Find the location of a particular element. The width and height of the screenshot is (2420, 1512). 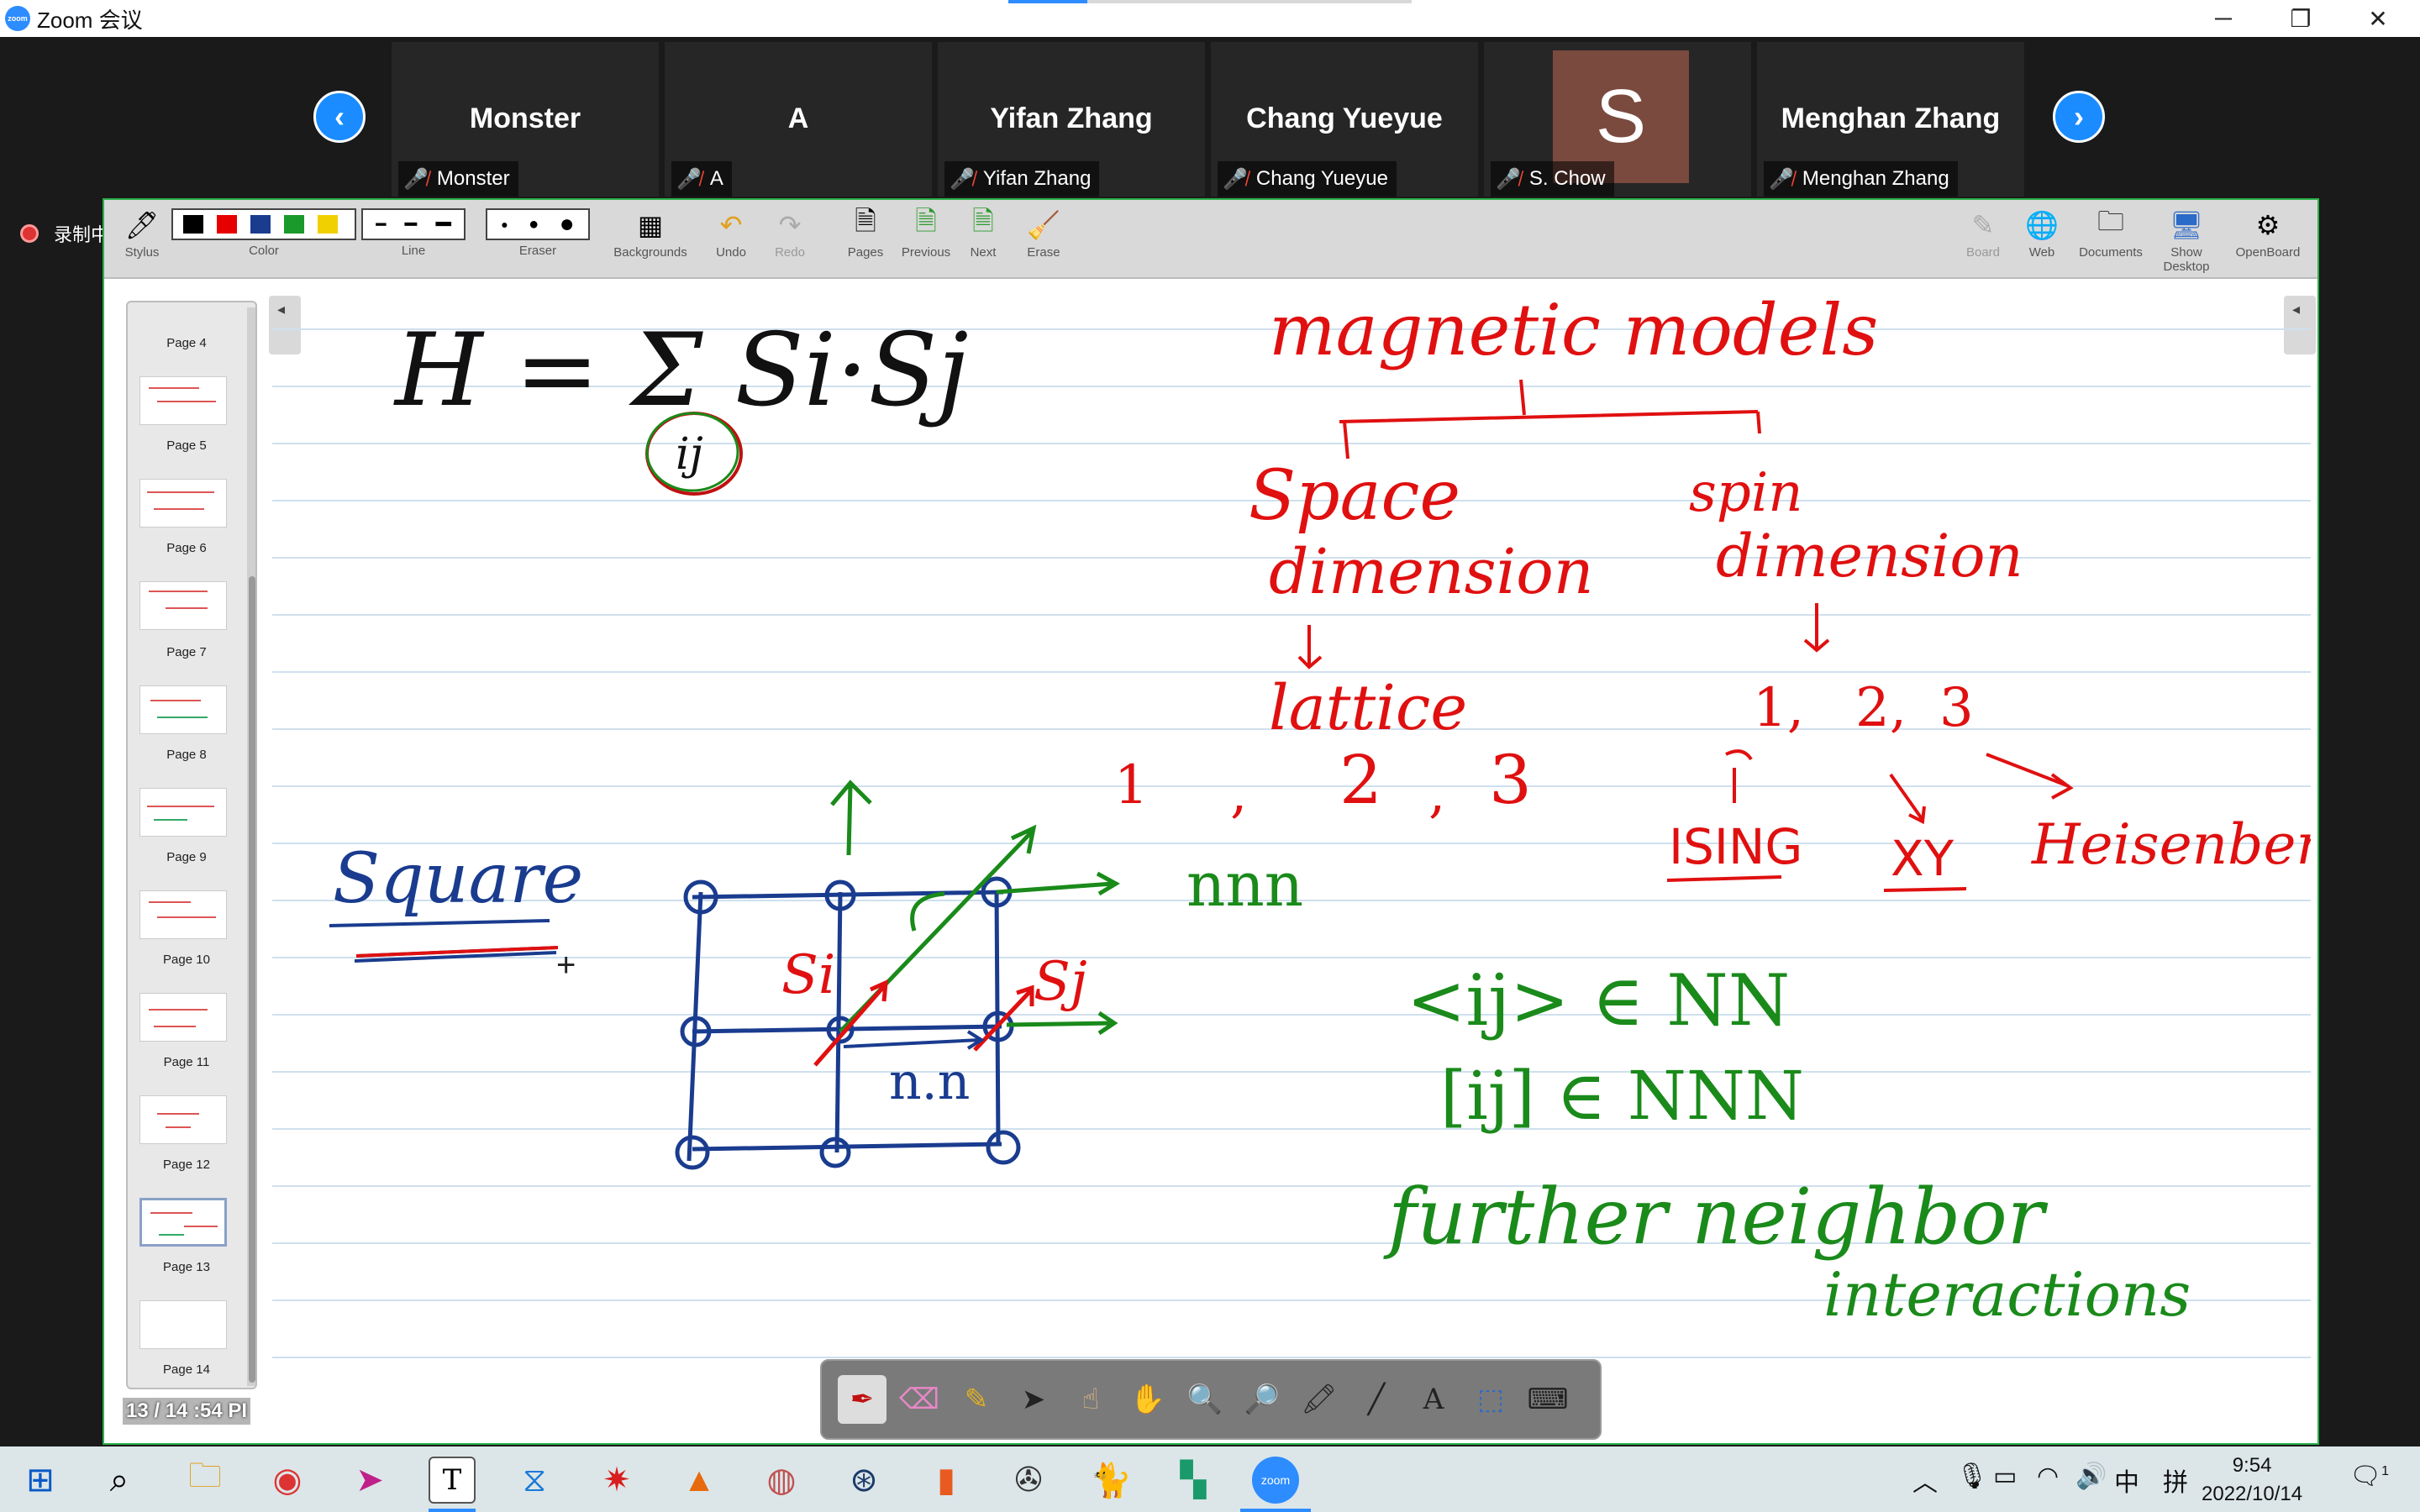

marker-tool: ✎ is located at coordinates (976, 1399).